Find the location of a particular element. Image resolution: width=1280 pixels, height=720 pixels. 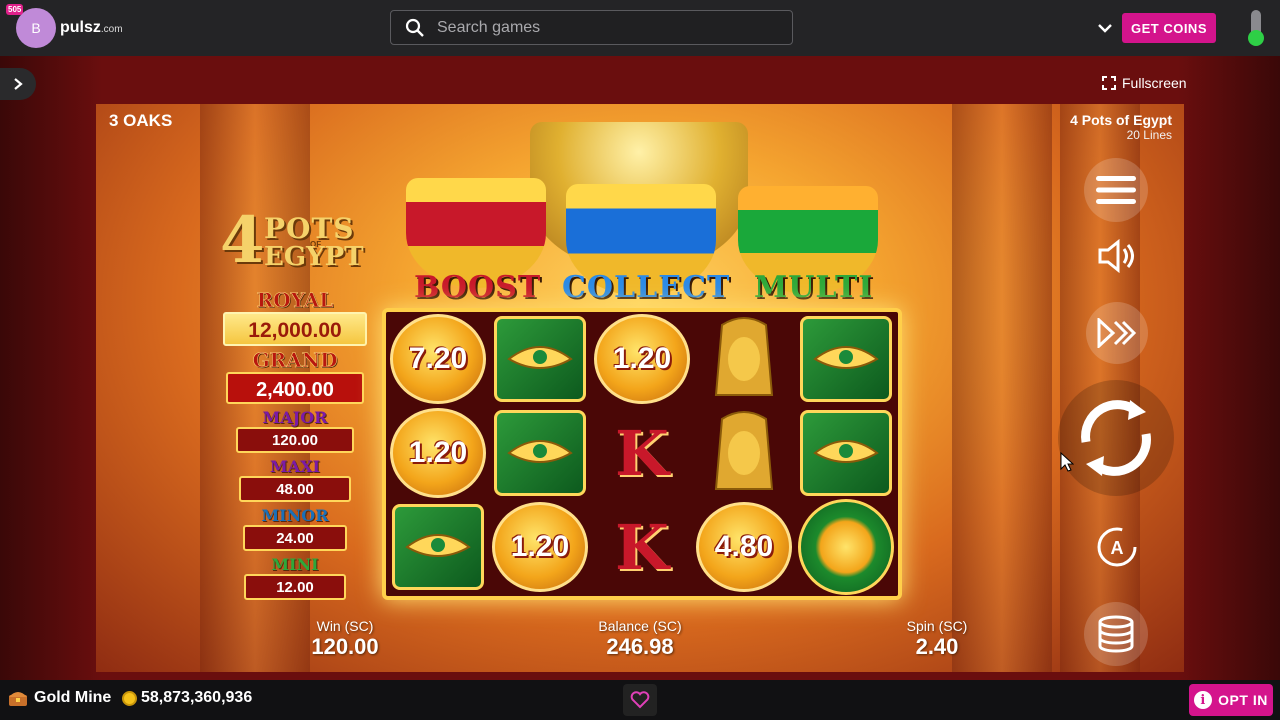

brand-name-text: pulsz is located at coordinates (80, 27).